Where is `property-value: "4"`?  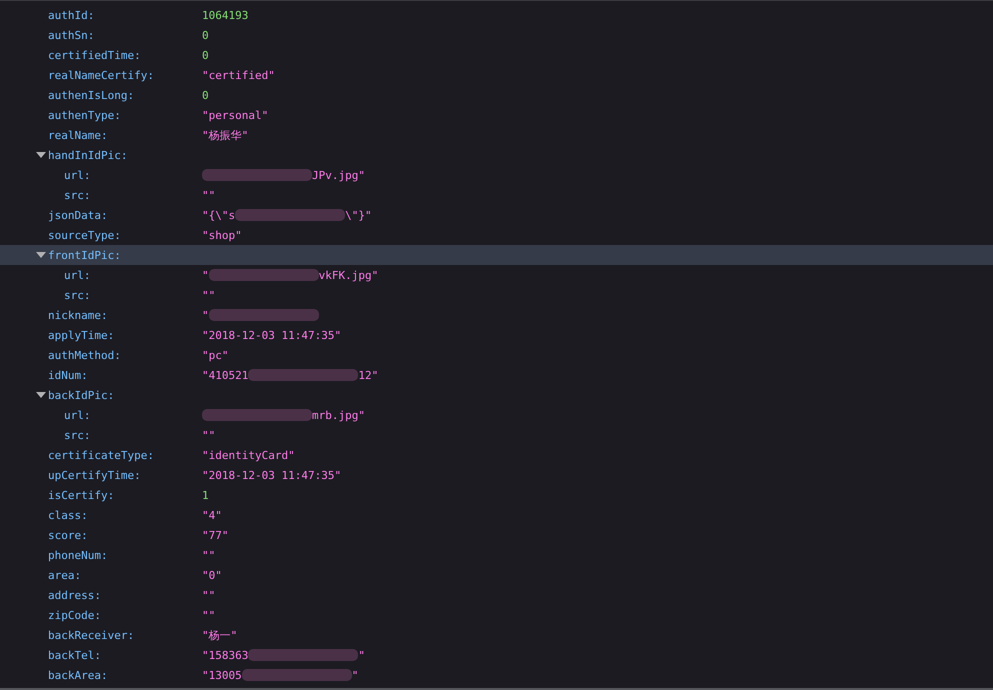 property-value: "4" is located at coordinates (212, 515).